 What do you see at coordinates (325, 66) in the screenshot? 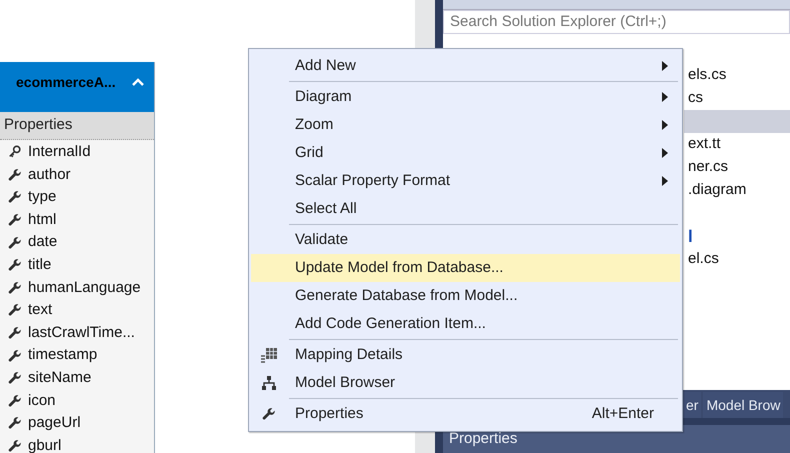
I see `menu-item-label: Add New` at bounding box center [325, 66].